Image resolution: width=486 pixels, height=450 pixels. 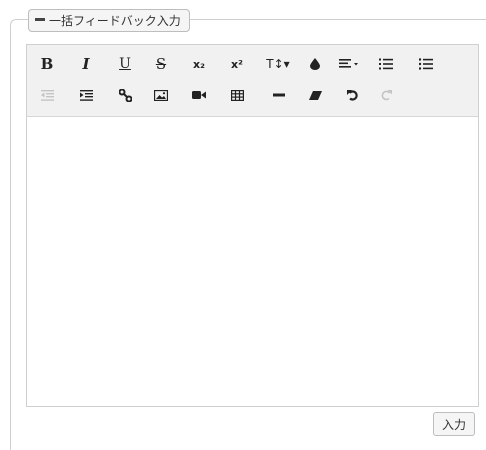 I want to click on text-height-icon: T↕▾, so click(x=278, y=64).